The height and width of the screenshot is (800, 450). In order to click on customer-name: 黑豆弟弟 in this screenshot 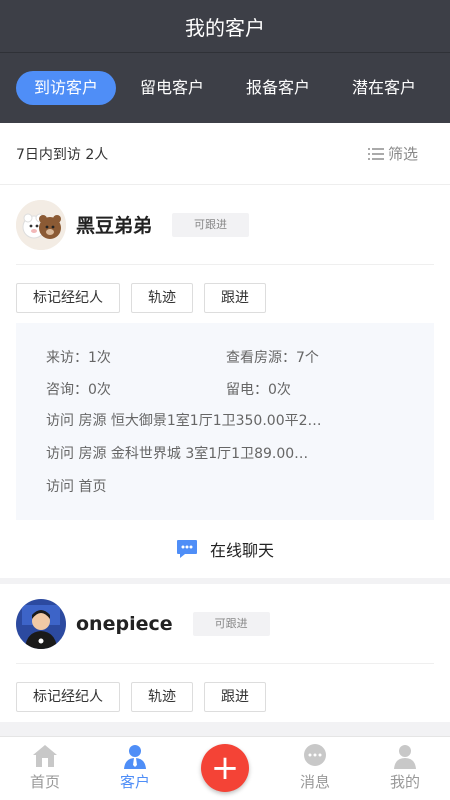, I will do `click(114, 226)`.